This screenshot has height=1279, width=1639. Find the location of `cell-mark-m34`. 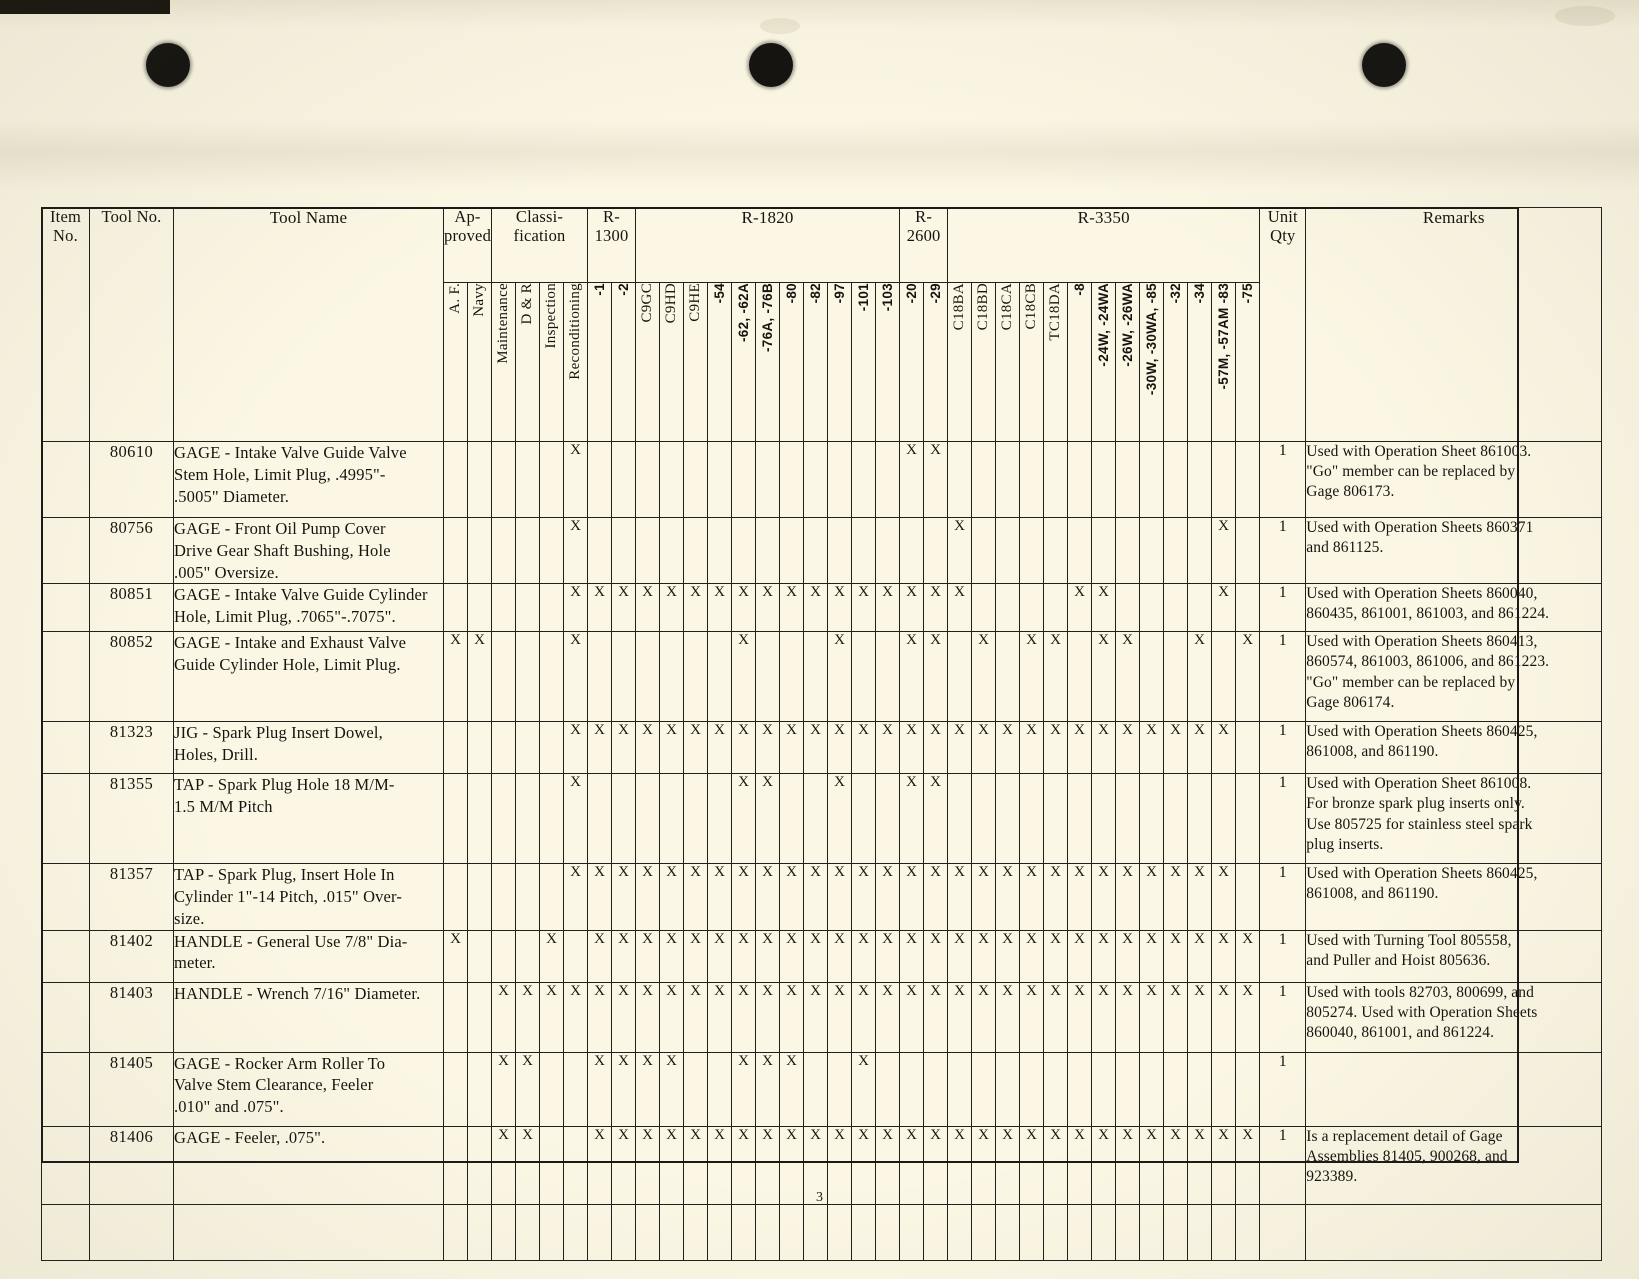

cell-mark-m34 is located at coordinates (1200, 479).